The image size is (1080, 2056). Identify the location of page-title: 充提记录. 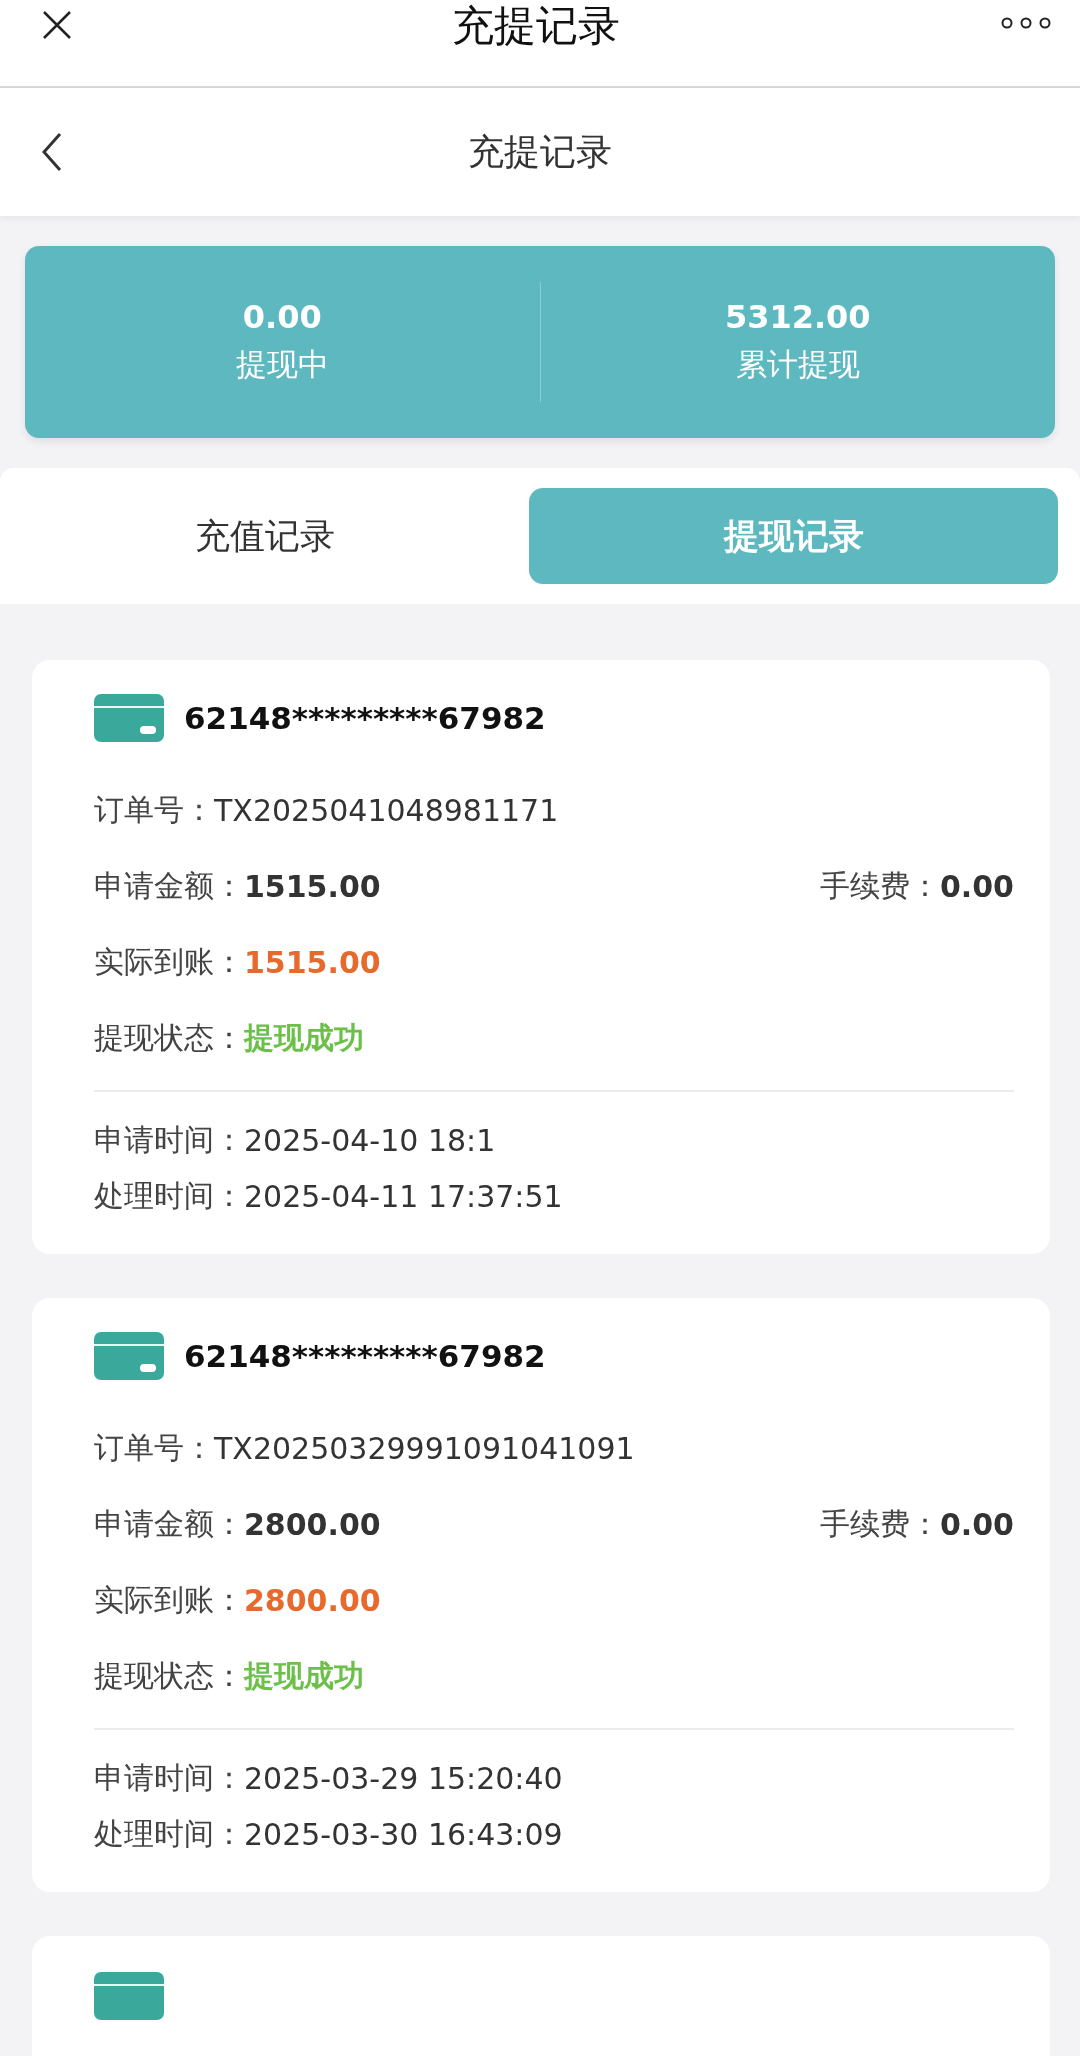
(540, 151).